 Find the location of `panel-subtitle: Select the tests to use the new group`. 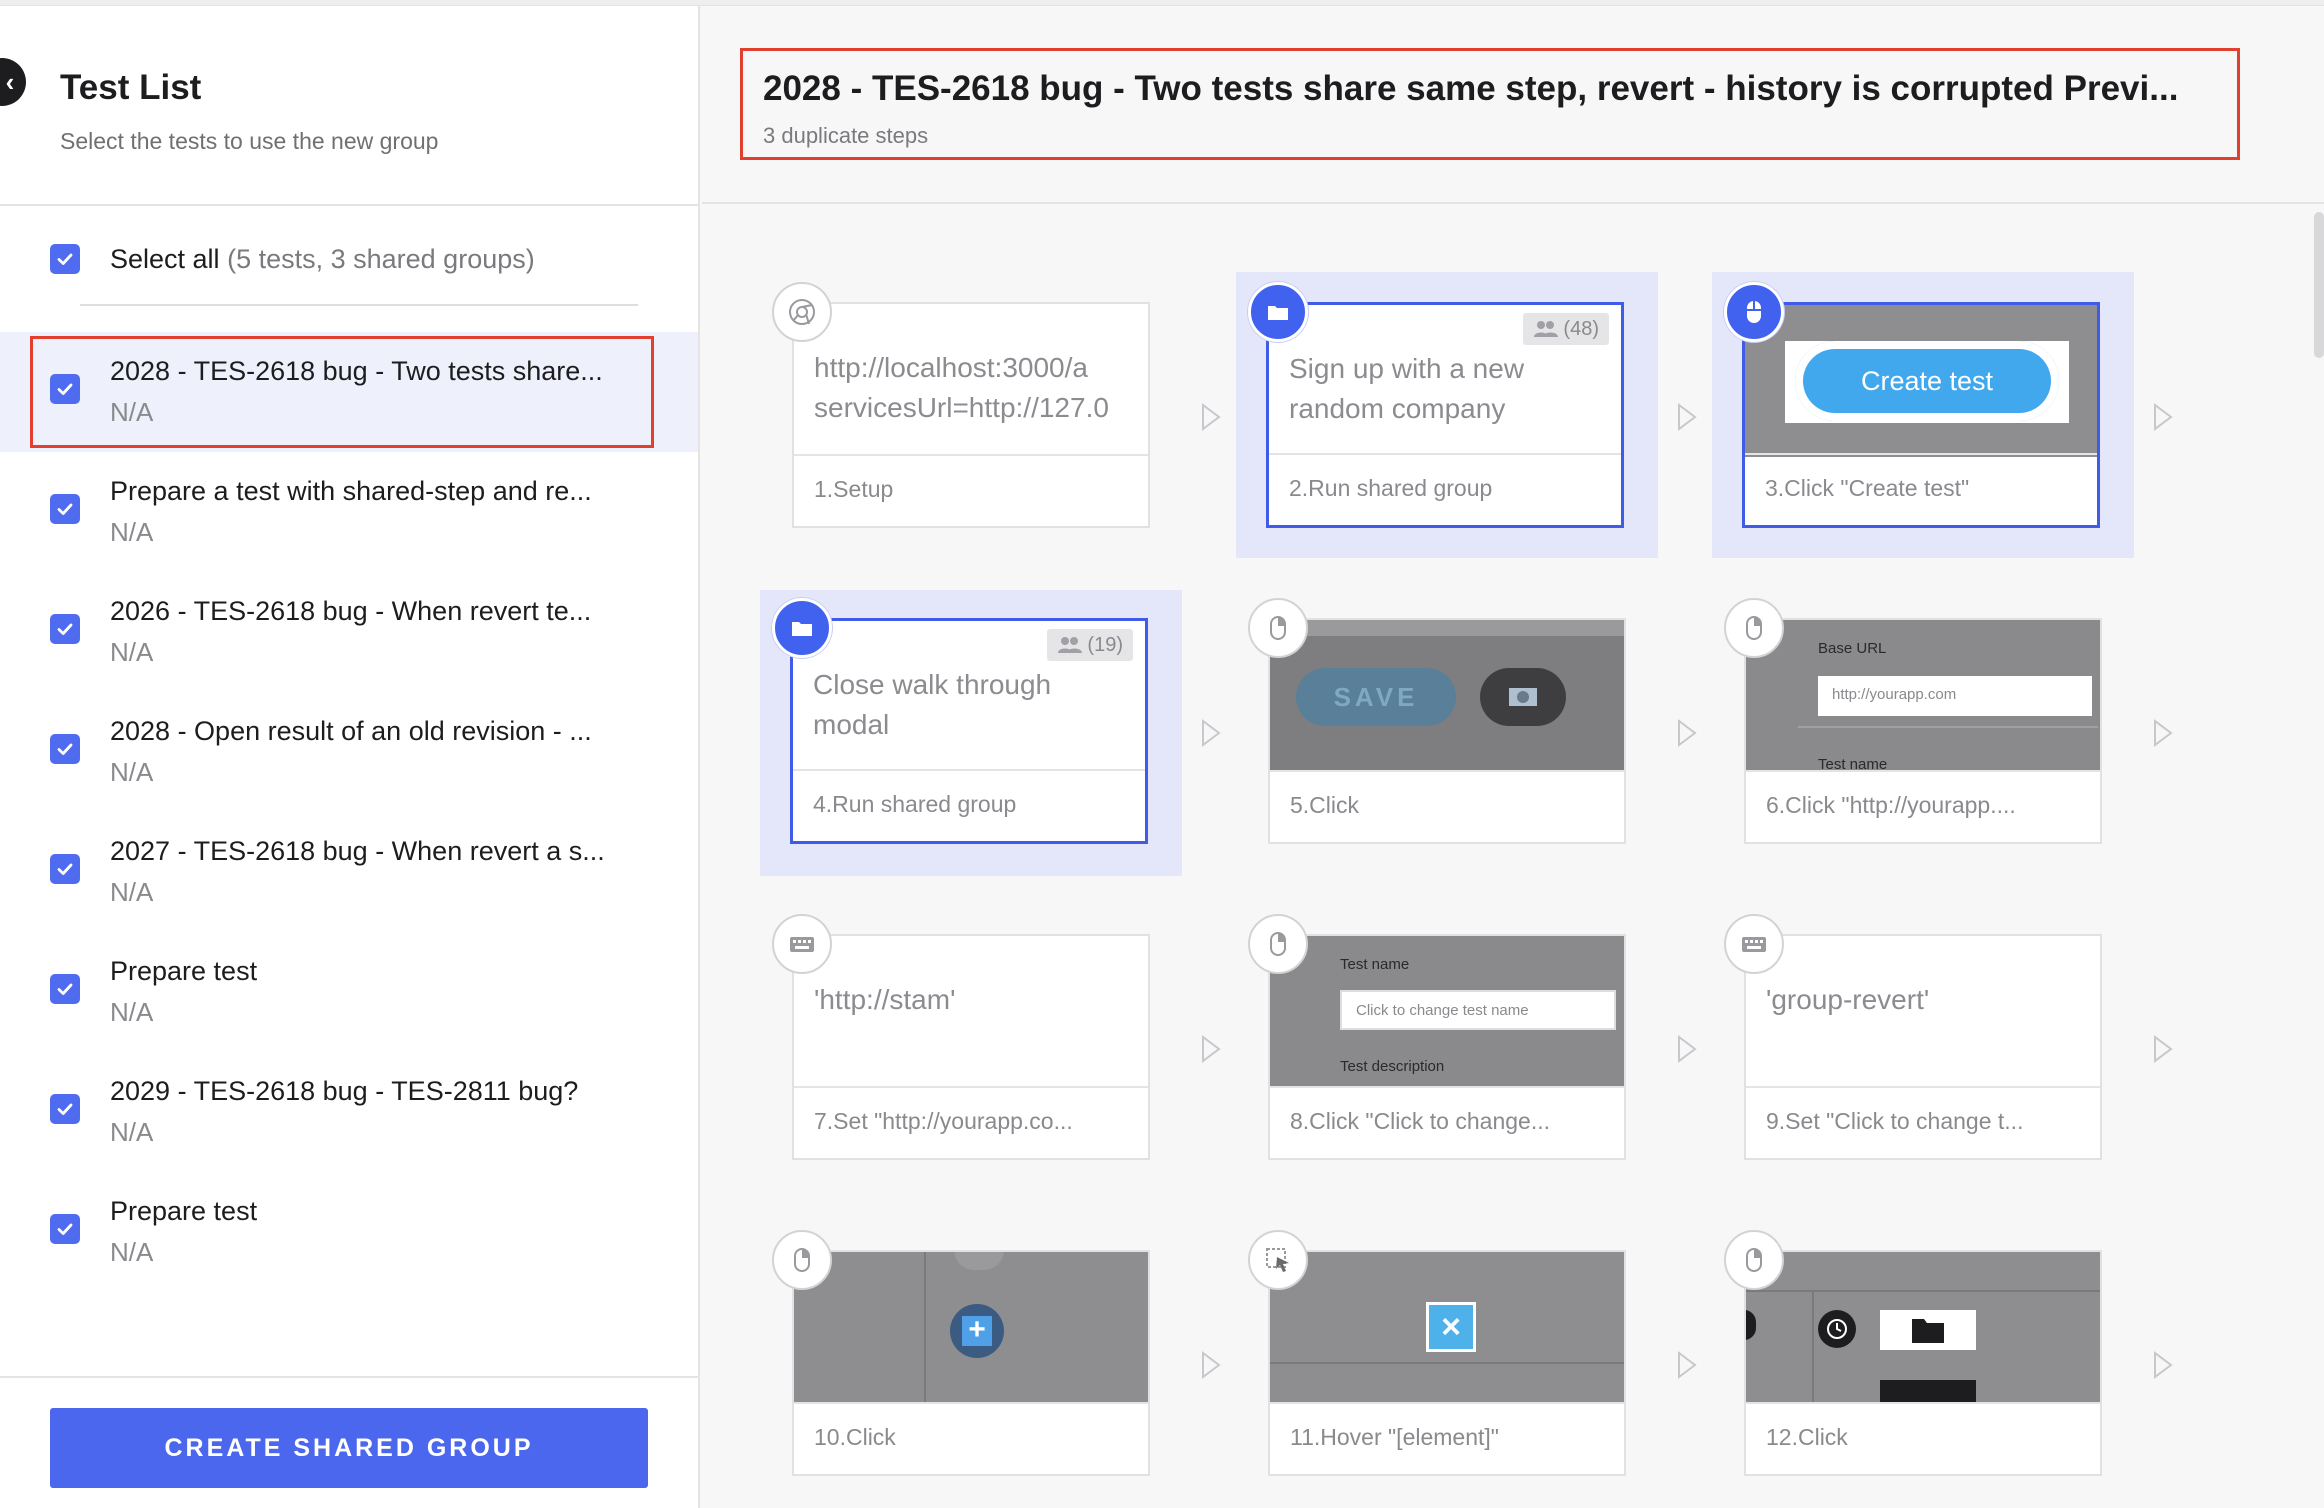

panel-subtitle: Select the tests to use the new group is located at coordinates (249, 141).